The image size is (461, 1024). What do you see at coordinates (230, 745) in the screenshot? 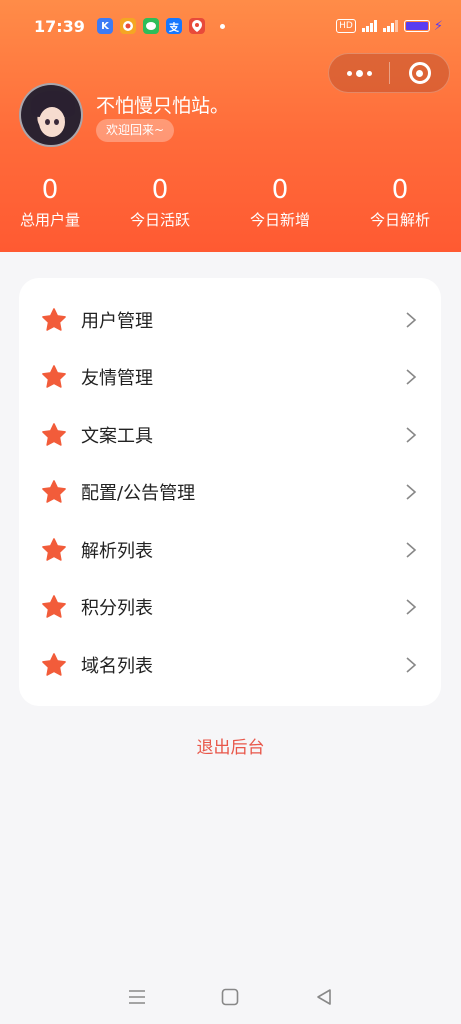
I see `logout-button: 退出后台` at bounding box center [230, 745].